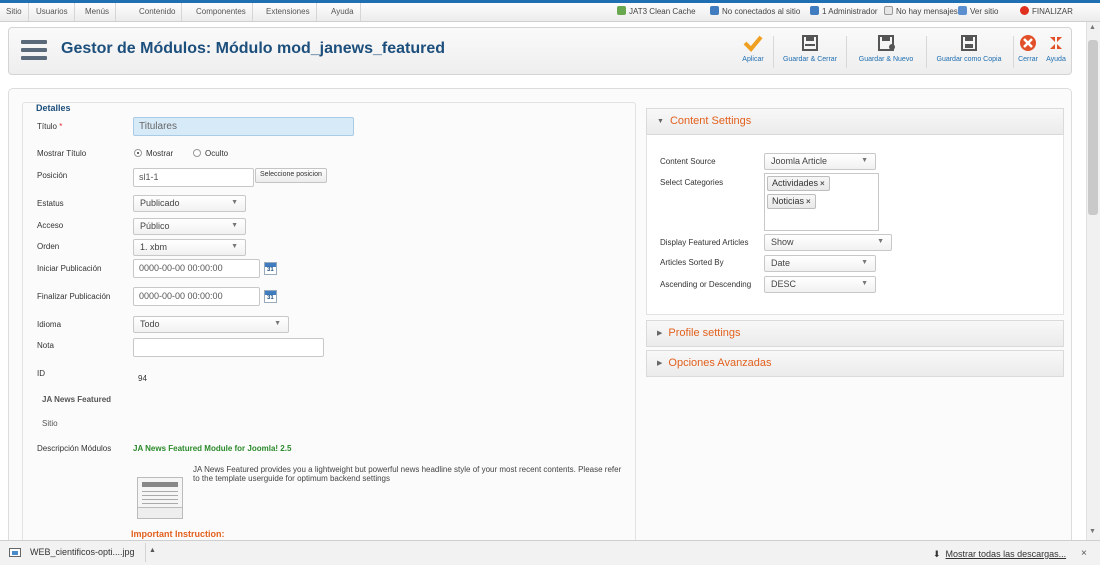  I want to click on show-title-no-radio: Oculto, so click(210, 153).